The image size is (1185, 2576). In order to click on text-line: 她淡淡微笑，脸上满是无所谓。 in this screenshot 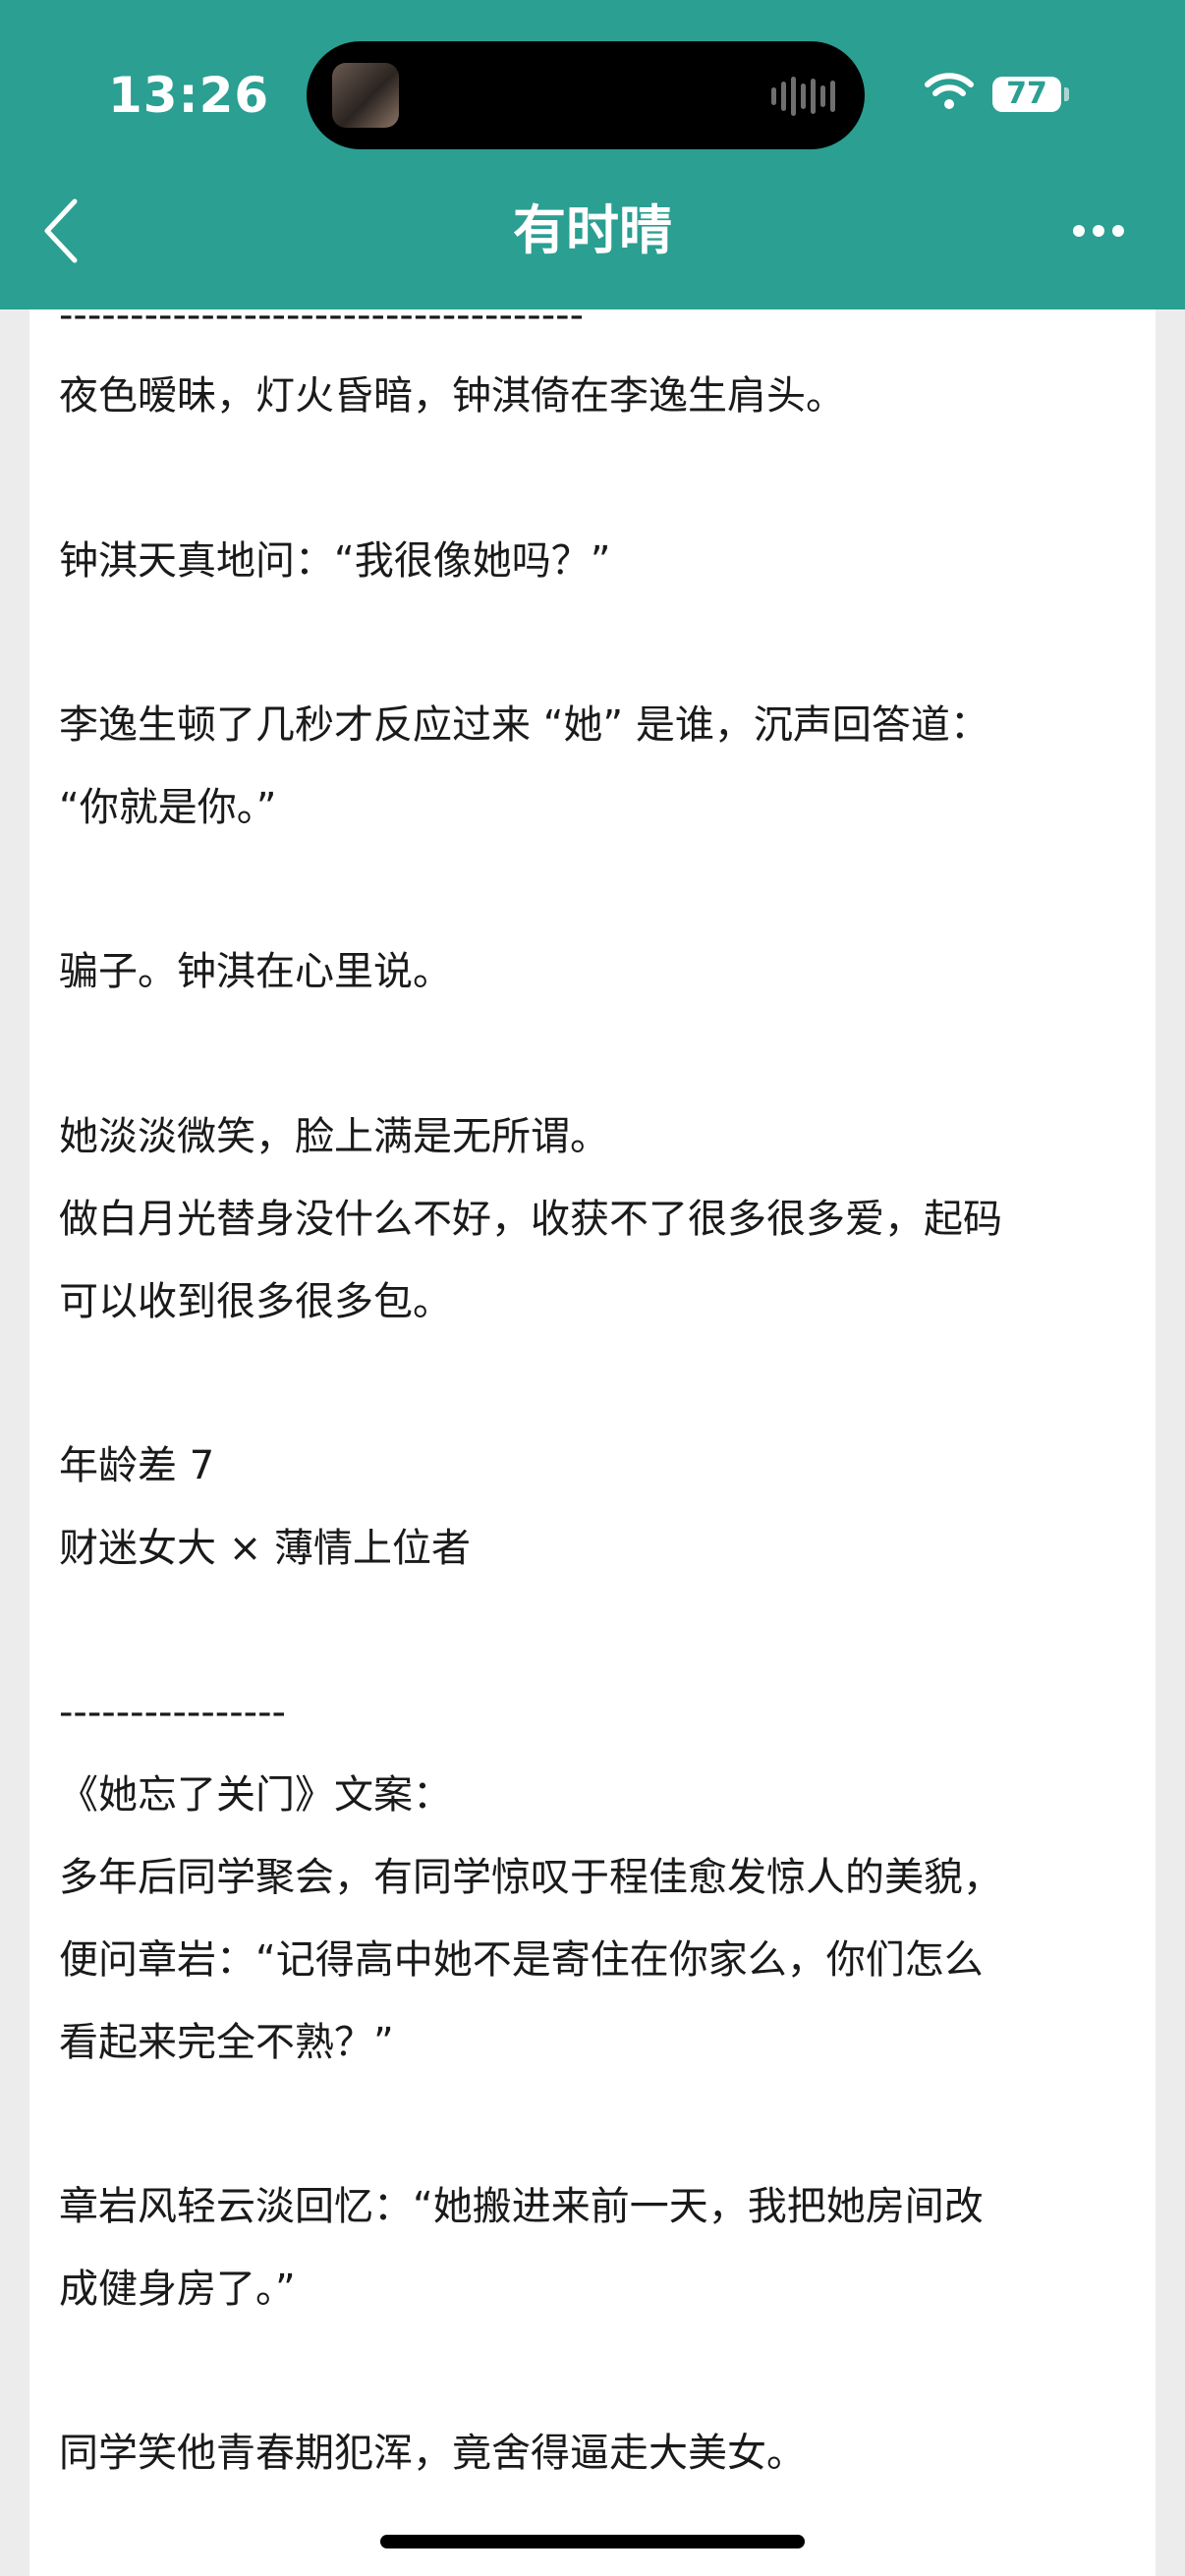, I will do `click(334, 1136)`.